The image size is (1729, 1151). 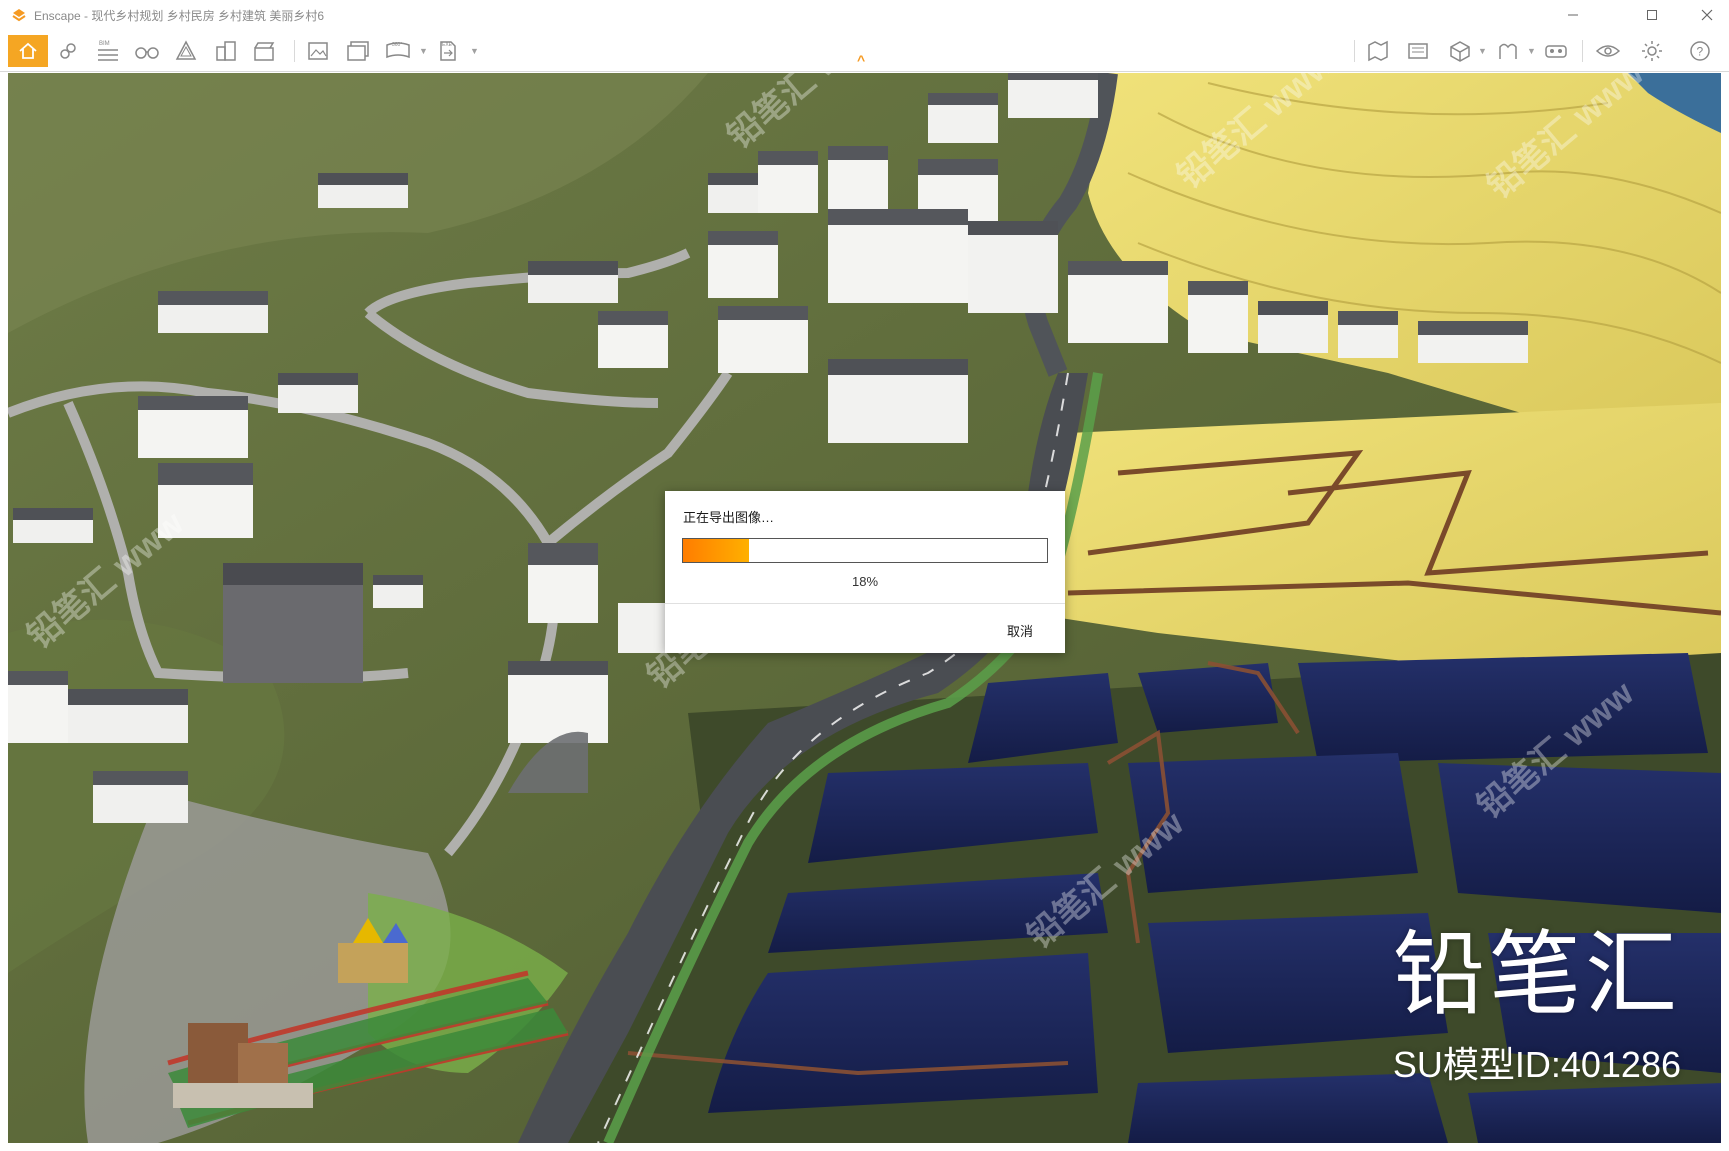 I want to click on settings-button, so click(x=1652, y=51).